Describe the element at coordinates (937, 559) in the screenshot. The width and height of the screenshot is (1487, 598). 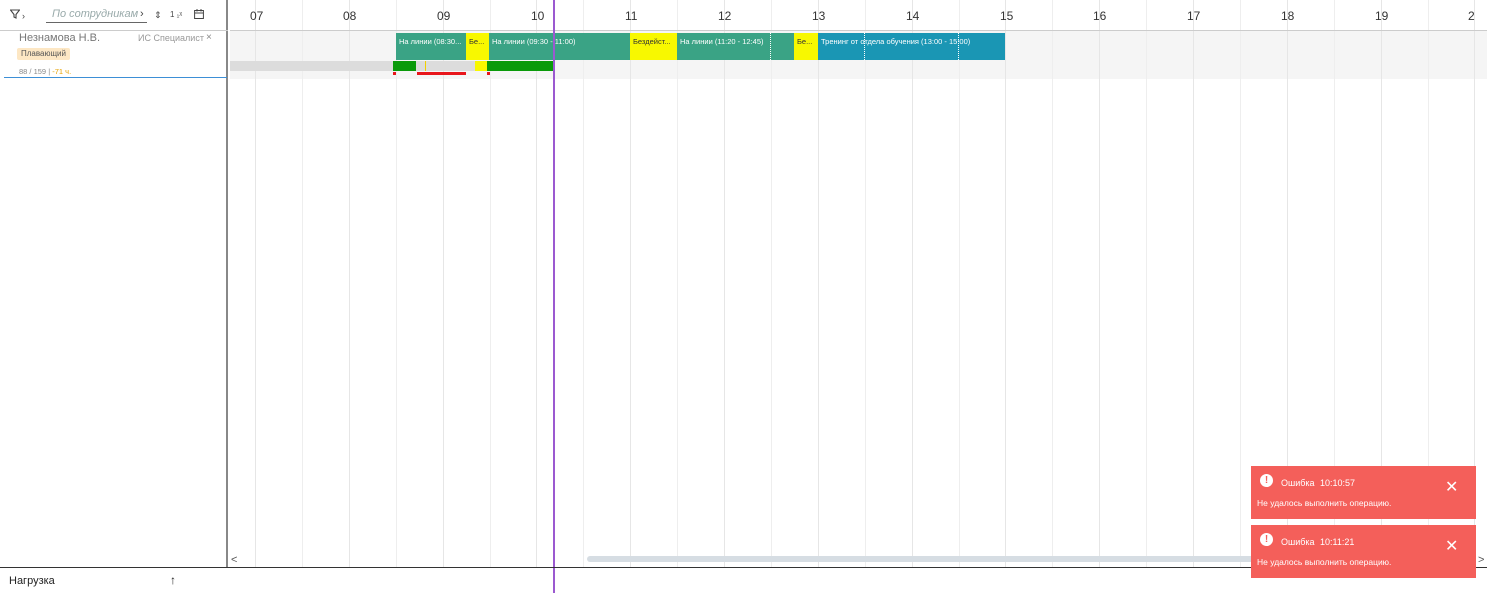
I see `horizontal-scrollbar` at that location.